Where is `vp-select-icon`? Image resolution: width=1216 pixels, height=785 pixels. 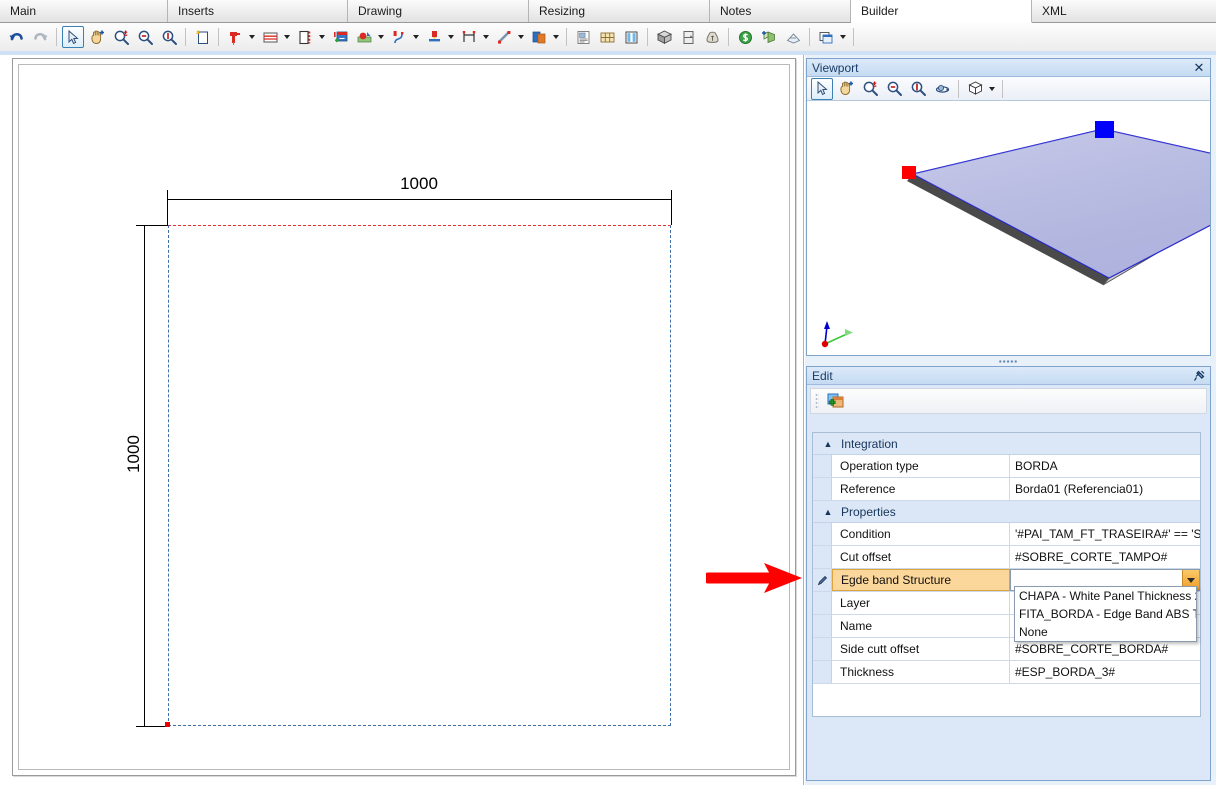
vp-select-icon is located at coordinates (822, 88).